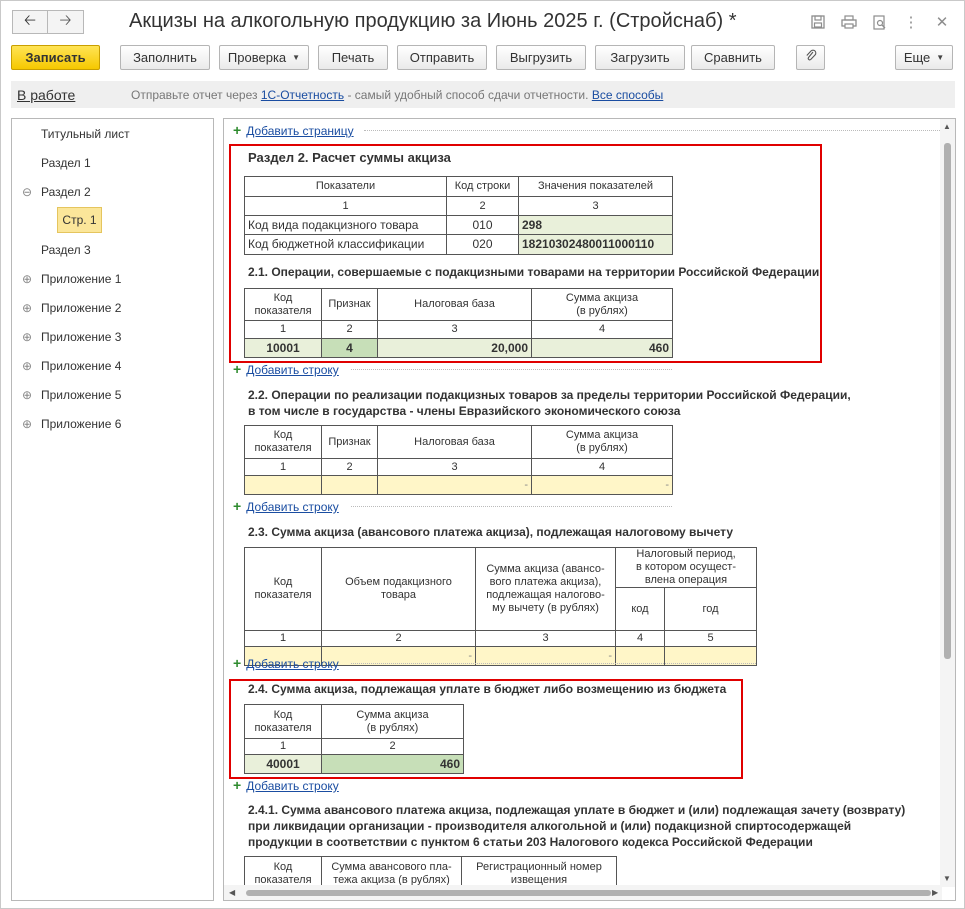  I want to click on horizontal-scrollbar: ◀ ▶, so click(583, 892).